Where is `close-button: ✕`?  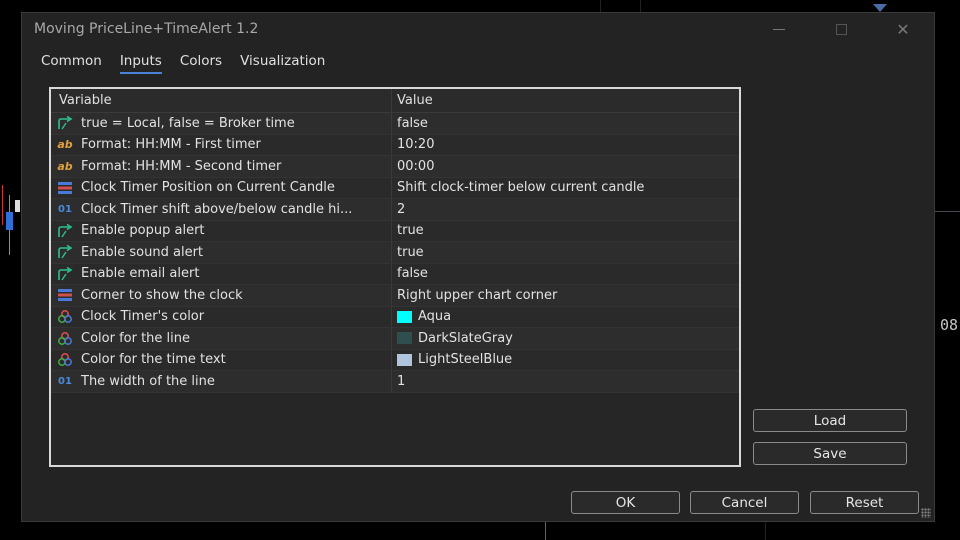 close-button: ✕ is located at coordinates (903, 29).